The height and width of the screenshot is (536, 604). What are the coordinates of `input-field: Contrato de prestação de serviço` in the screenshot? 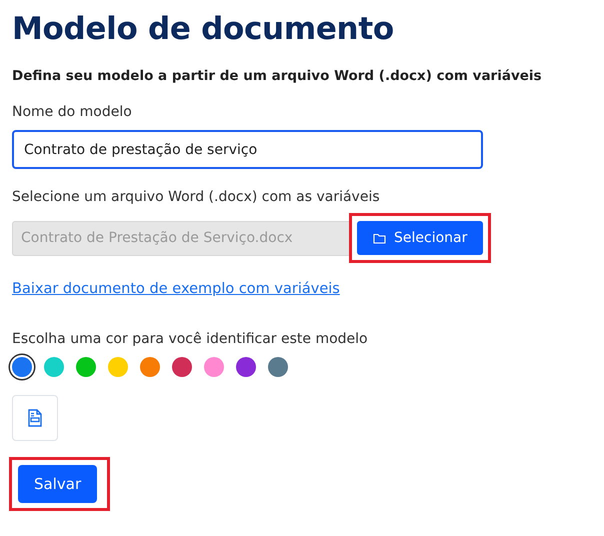 It's located at (247, 149).